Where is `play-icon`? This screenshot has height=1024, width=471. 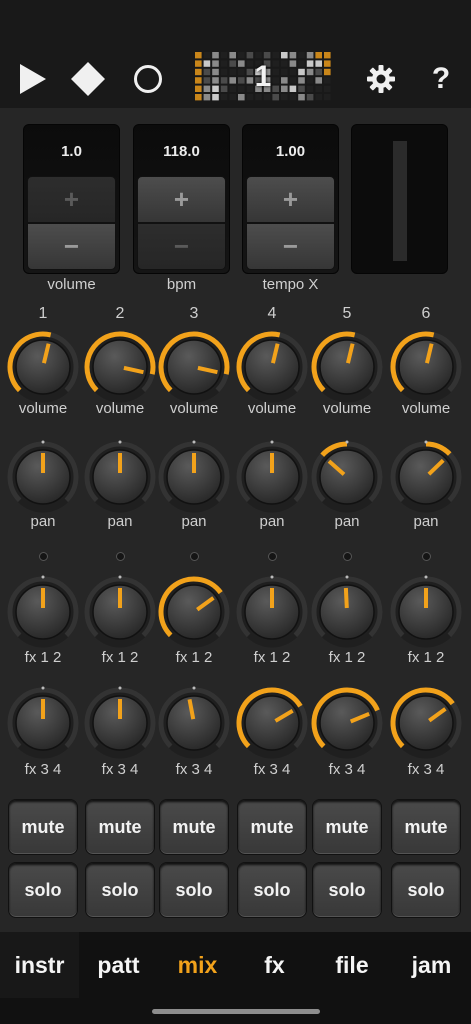
play-icon is located at coordinates (33, 79).